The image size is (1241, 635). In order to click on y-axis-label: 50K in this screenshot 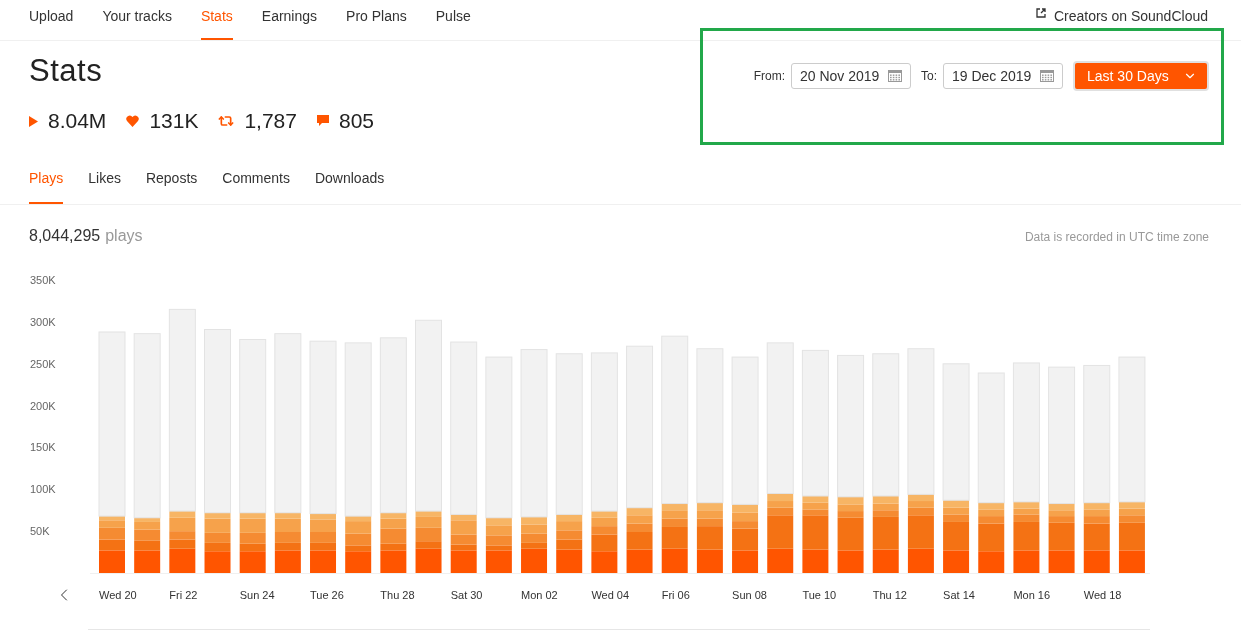, I will do `click(40, 531)`.